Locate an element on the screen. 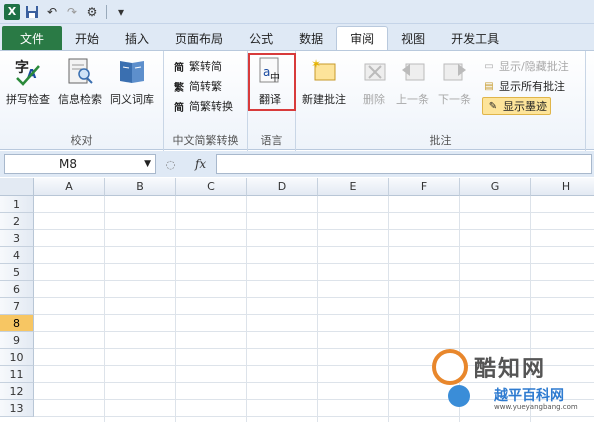 Image resolution: width=594 pixels, height=422 pixels. next-comment-icon is located at coordinates (455, 71).